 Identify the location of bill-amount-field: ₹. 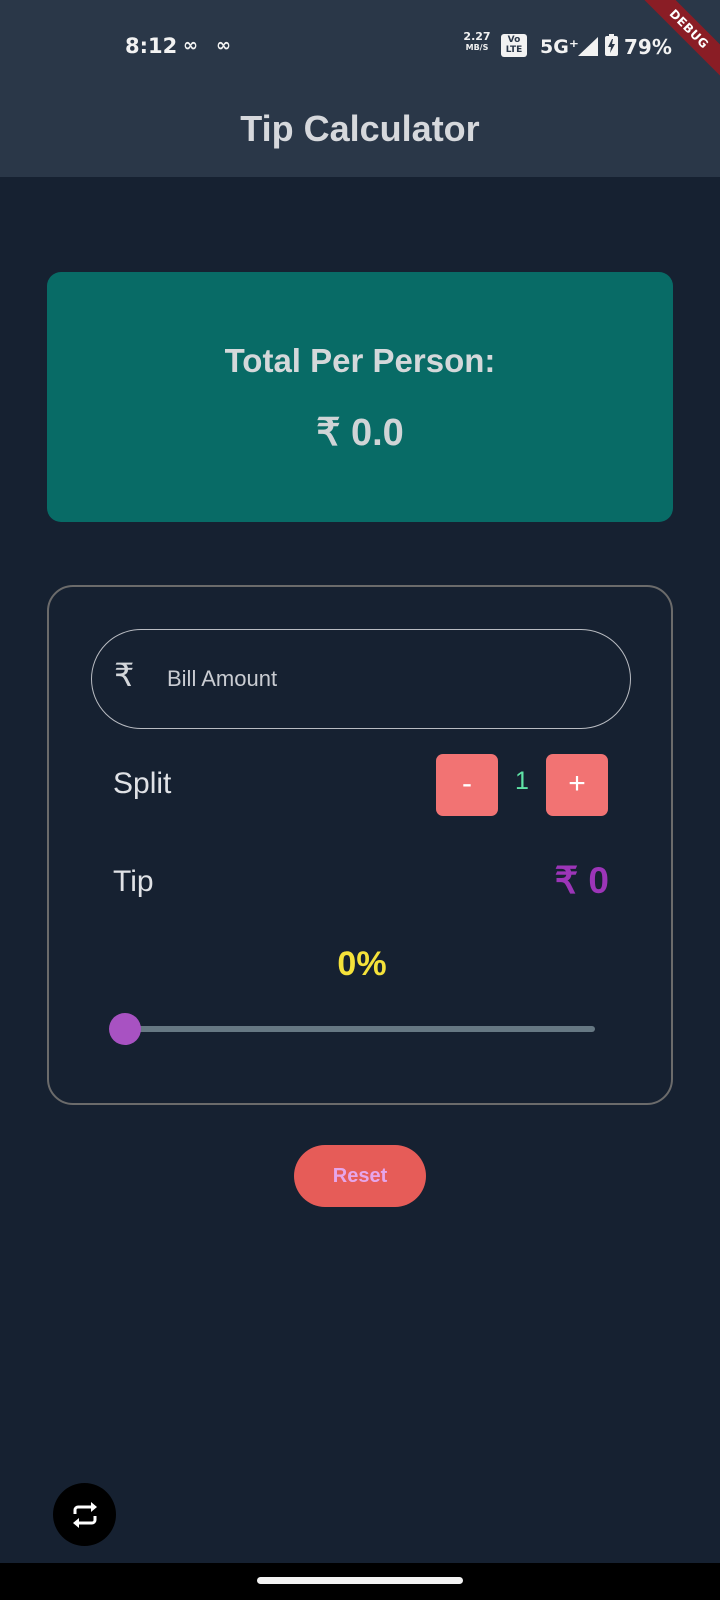
(361, 679).